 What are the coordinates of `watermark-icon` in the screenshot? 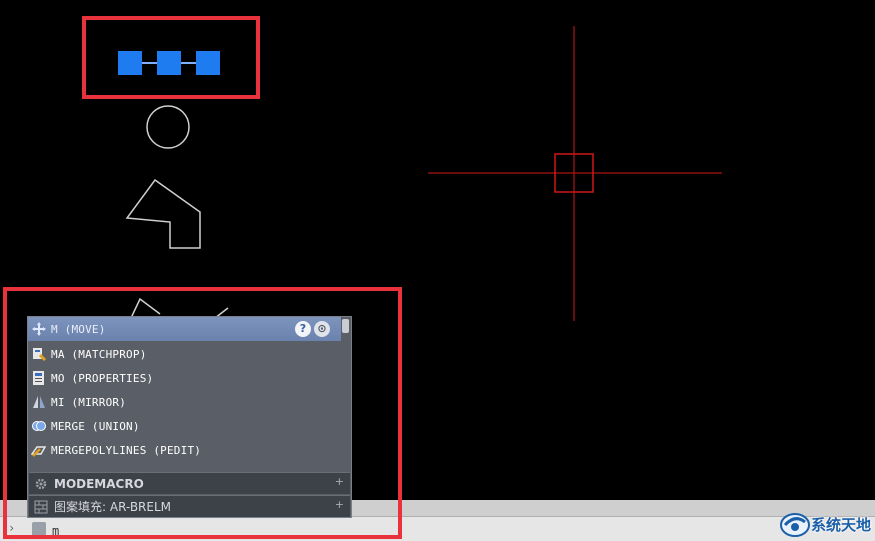 It's located at (794, 525).